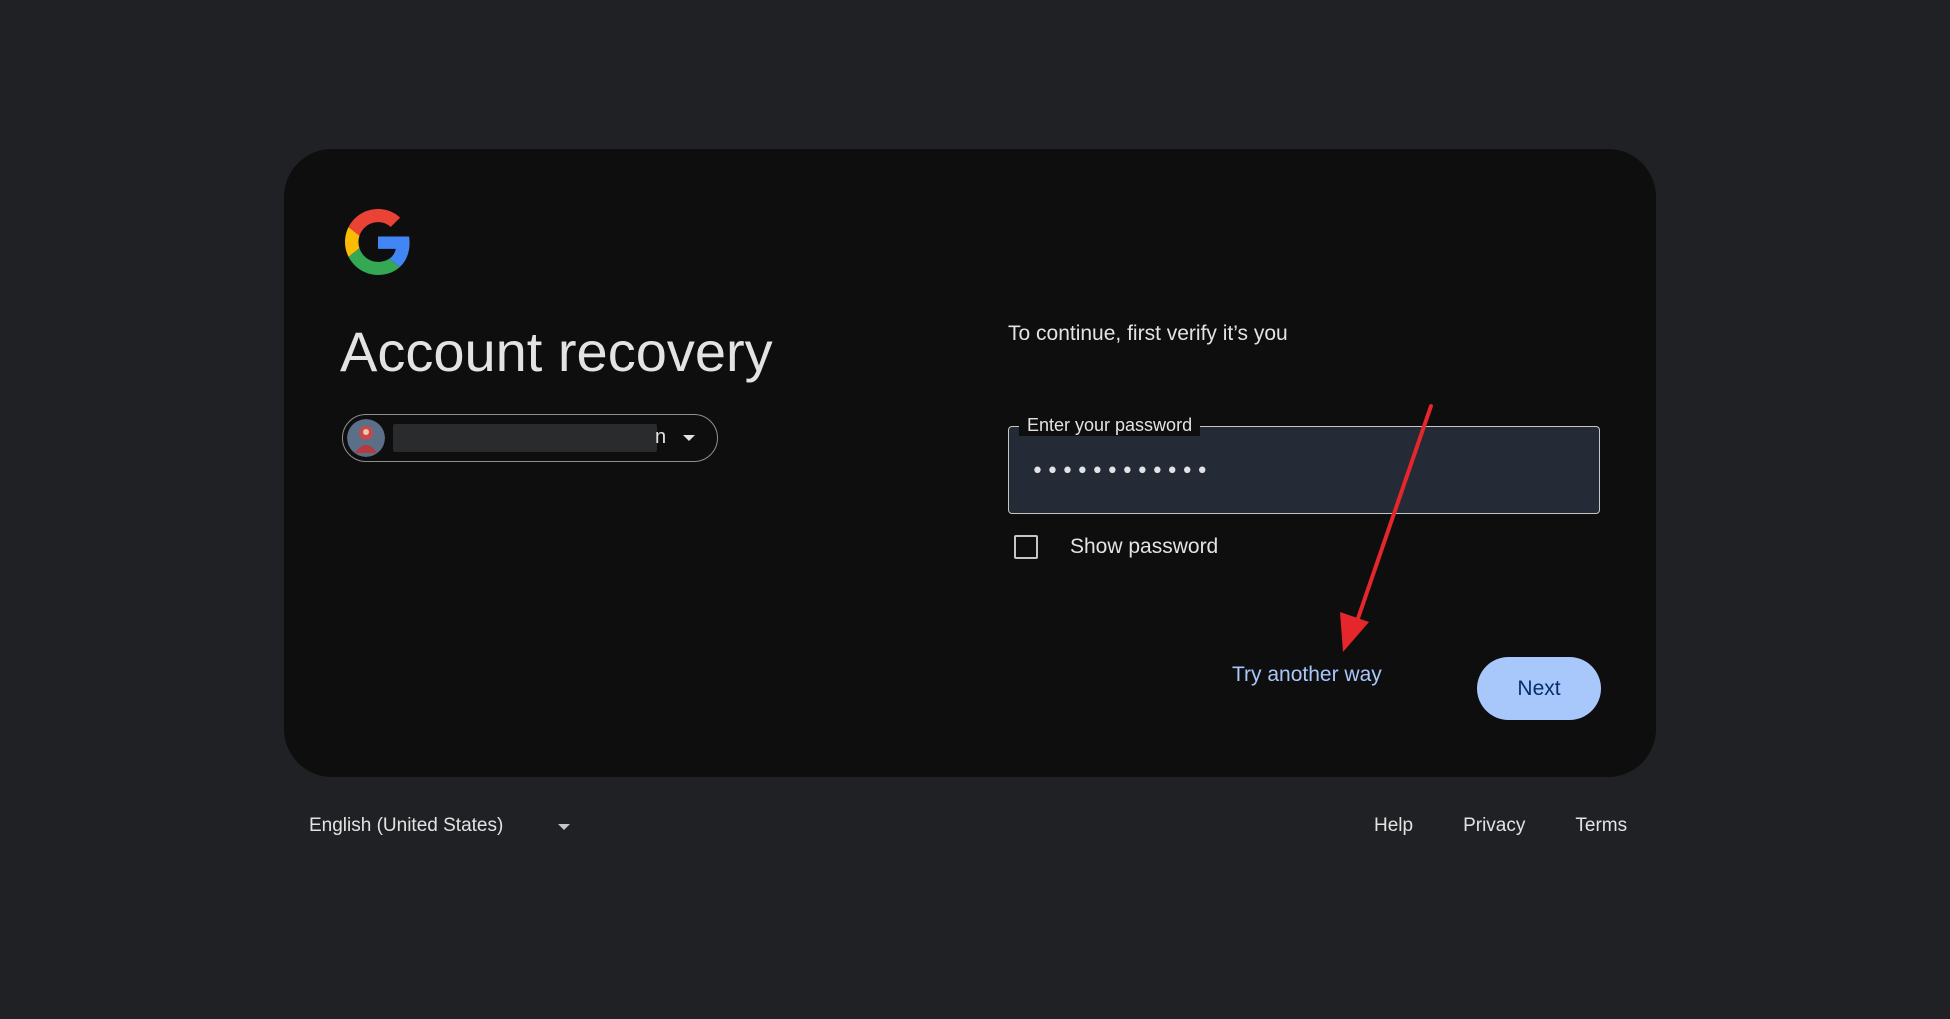 The image size is (1950, 1019). I want to click on account-selector: n, so click(530, 438).